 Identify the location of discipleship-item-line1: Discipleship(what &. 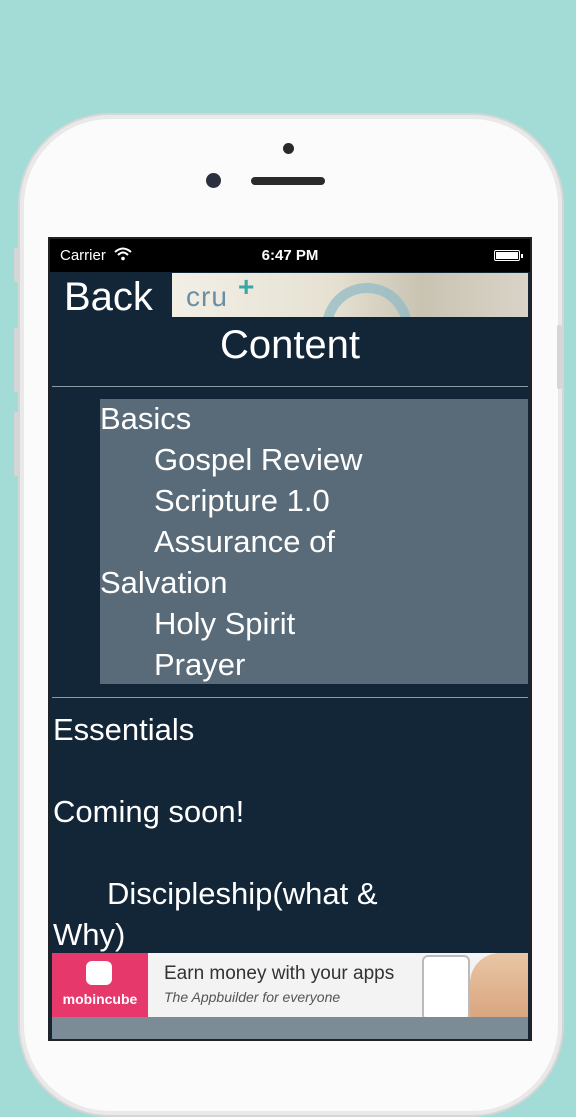
(242, 894).